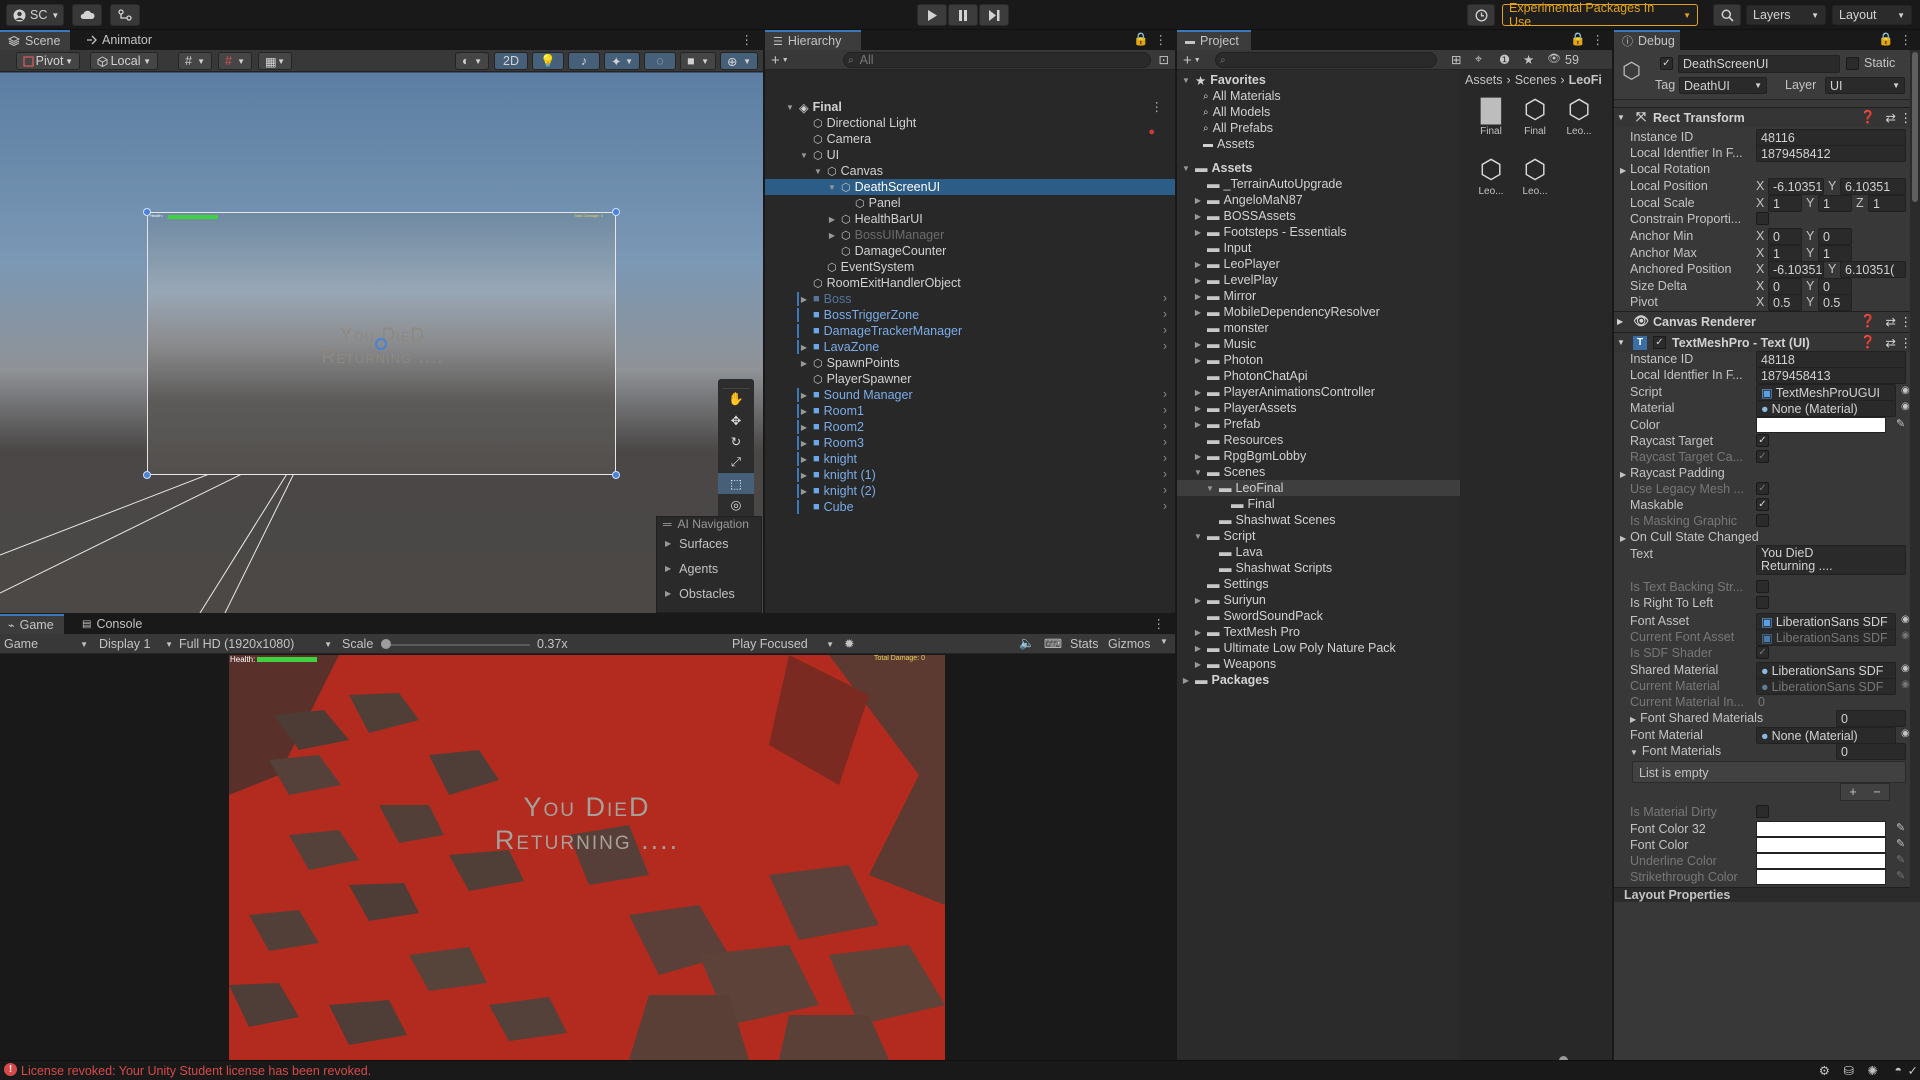  Describe the element at coordinates (511, 61) in the screenshot. I see `toggle-2d-button: 2D` at that location.